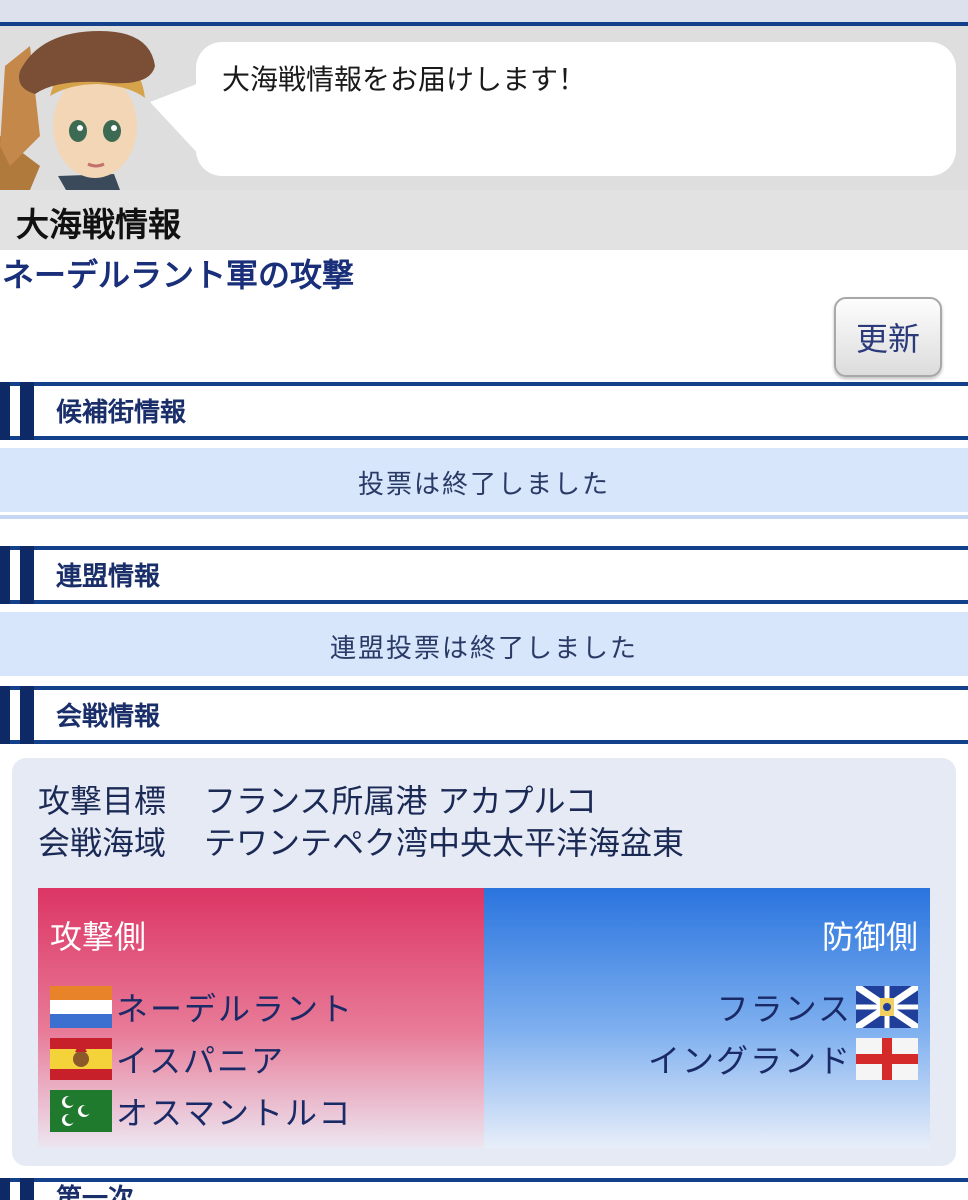  Describe the element at coordinates (484, 220) in the screenshot. I see `page-title-bar: 大海戦情報` at that location.